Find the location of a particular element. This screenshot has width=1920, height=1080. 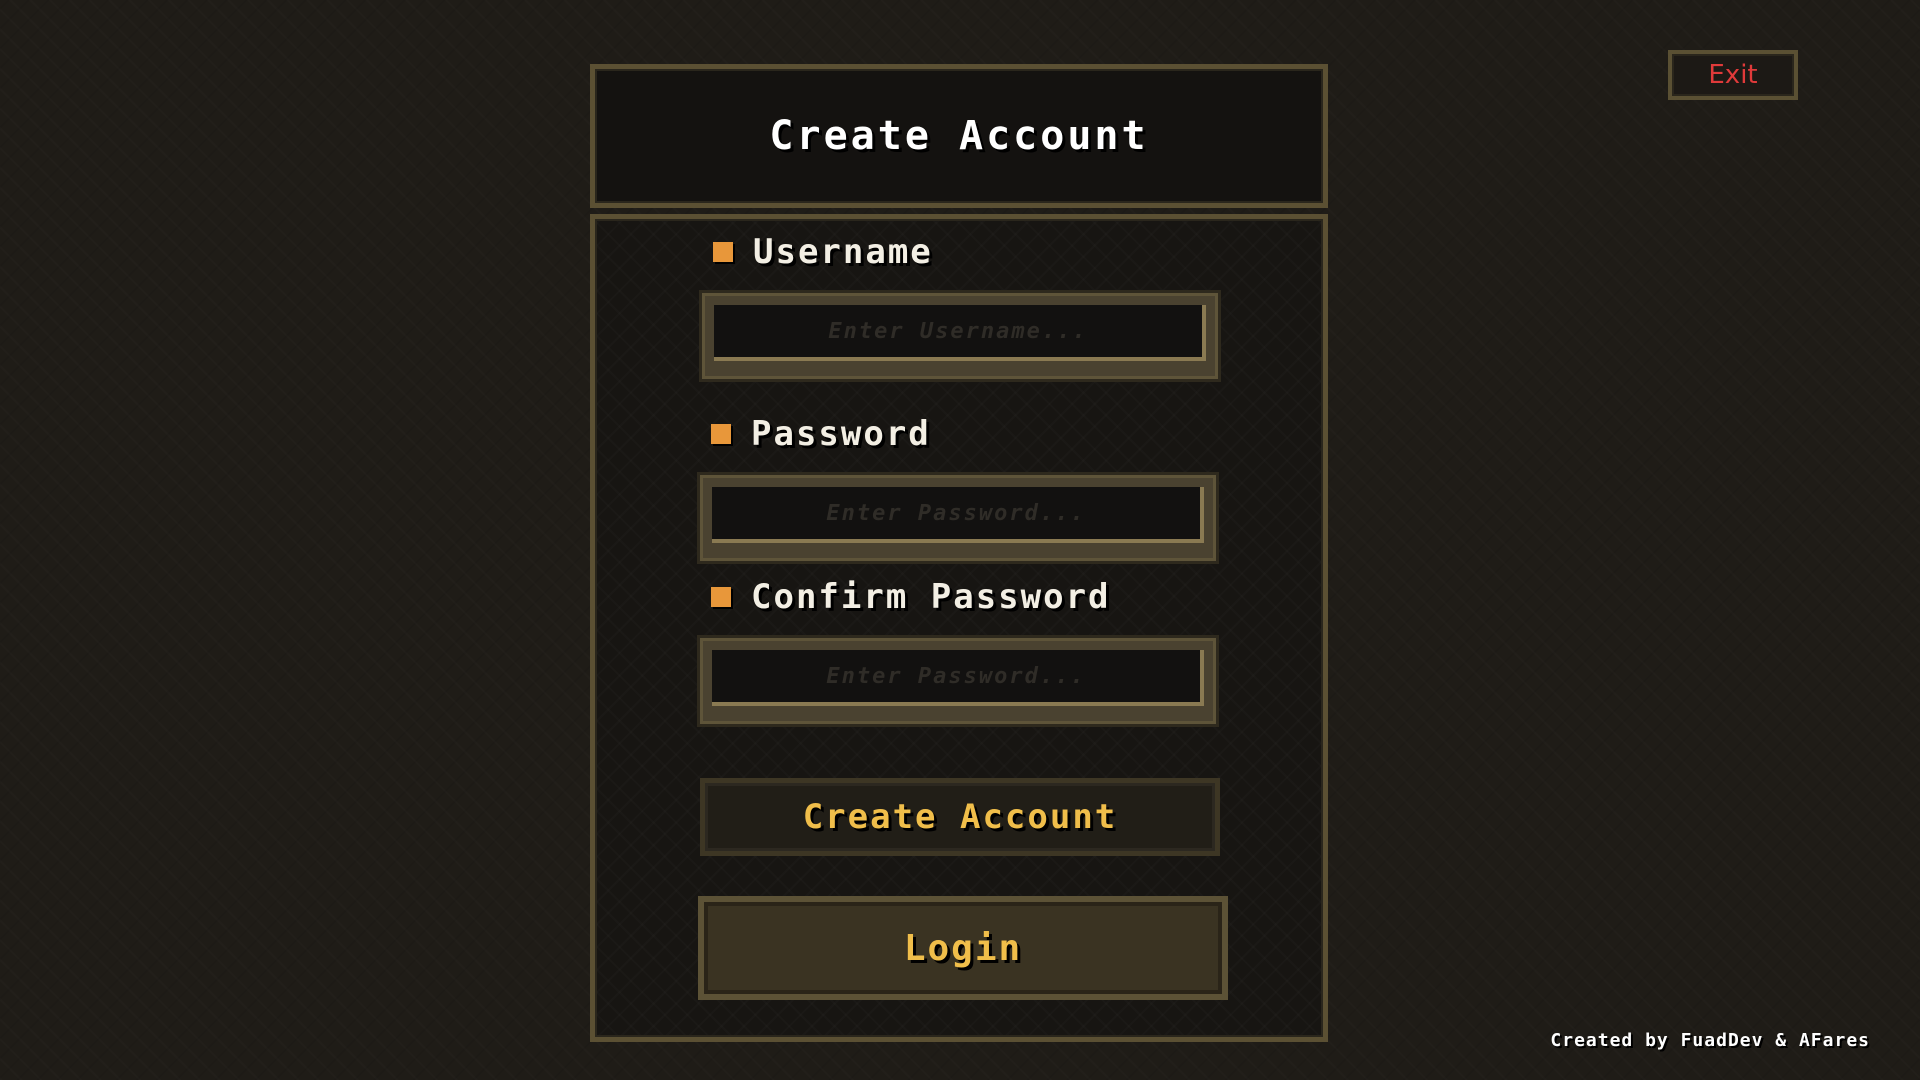

confirm-password-label: Confirm Password is located at coordinates (911, 597).